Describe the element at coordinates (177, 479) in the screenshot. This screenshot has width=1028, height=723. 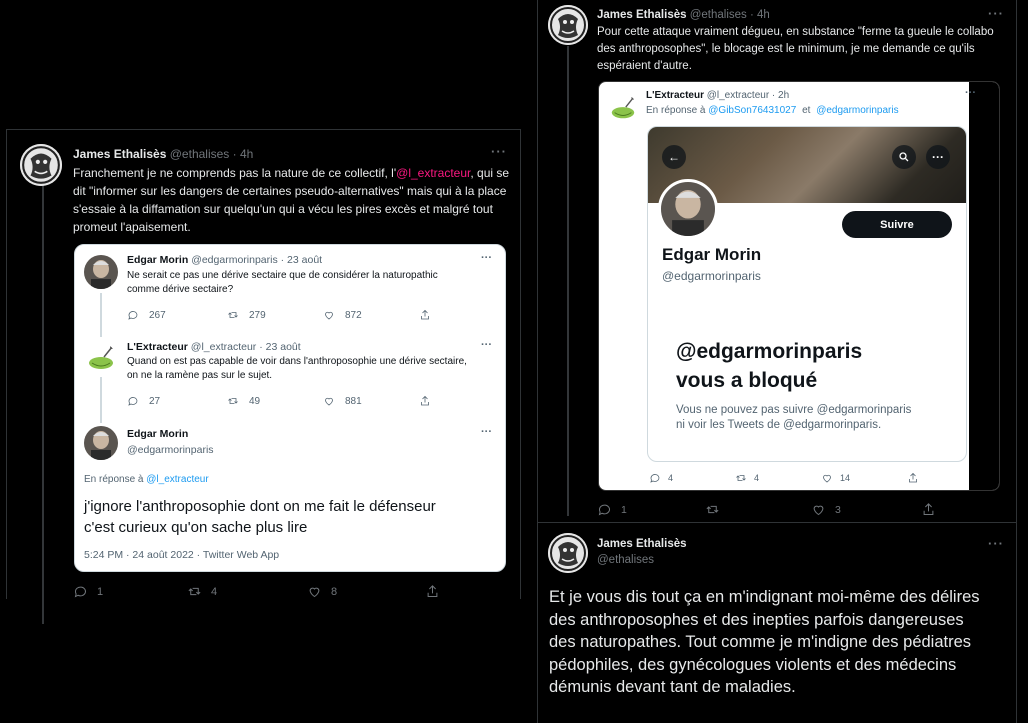
I see `reply-to-link: @l_extracteur` at that location.